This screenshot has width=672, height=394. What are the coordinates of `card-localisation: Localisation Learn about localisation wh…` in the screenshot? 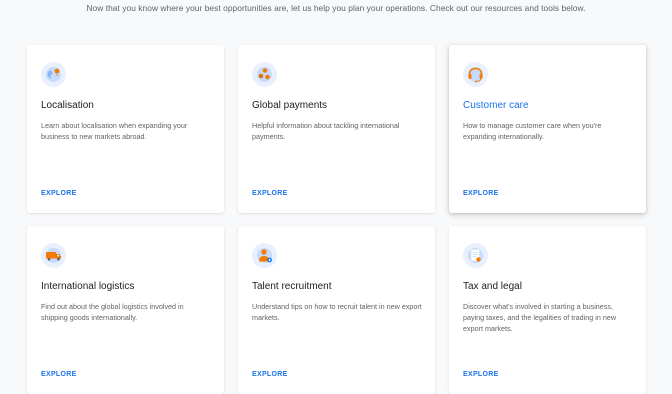 It's located at (125, 129).